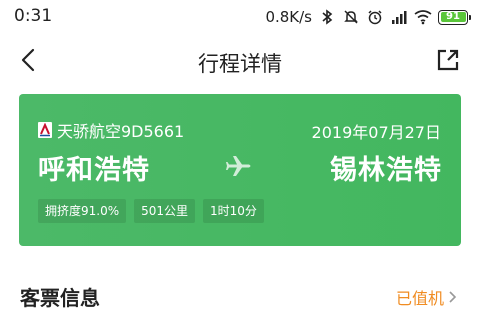 The image size is (480, 323). Describe the element at coordinates (454, 297) in the screenshot. I see `chevron-right-icon` at that location.